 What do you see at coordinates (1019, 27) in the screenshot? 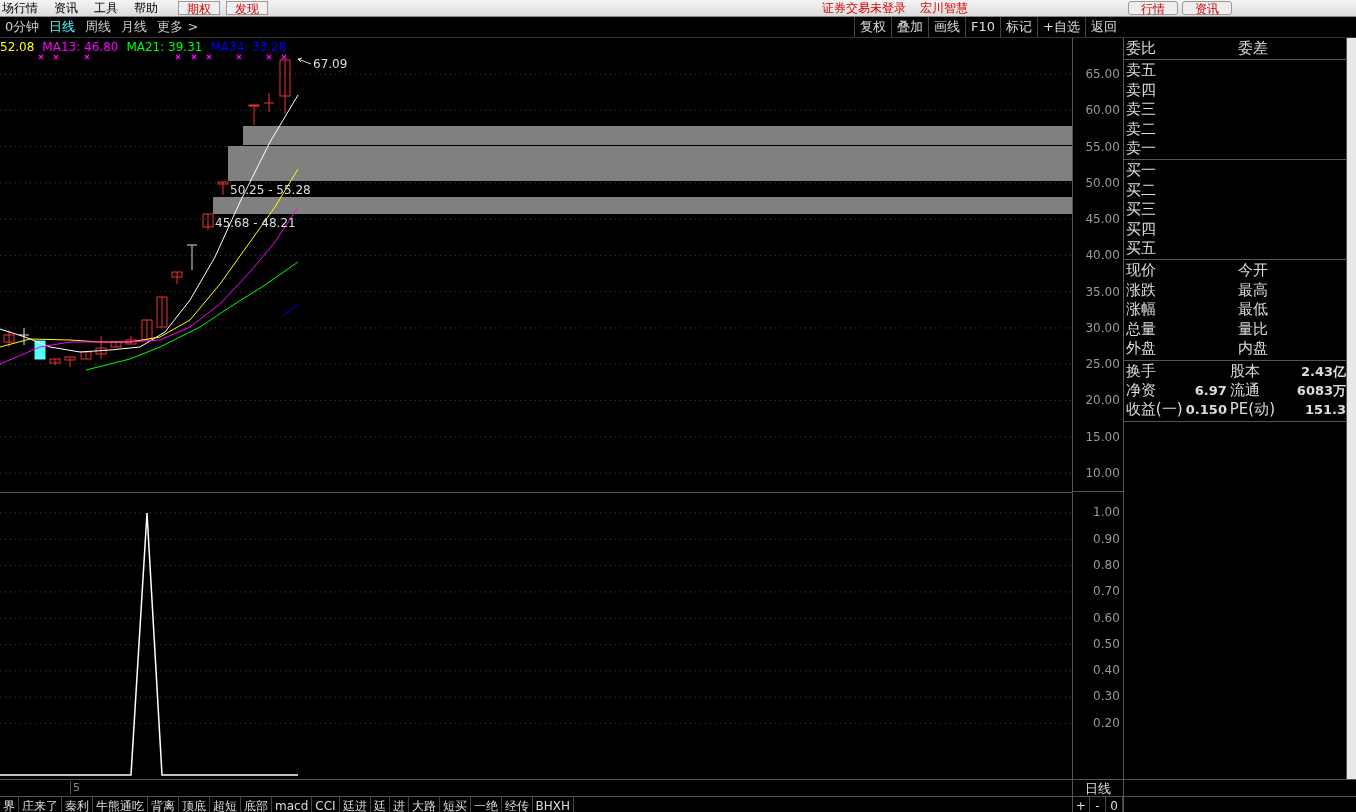
I see `toolbar-button: 标记` at bounding box center [1019, 27].